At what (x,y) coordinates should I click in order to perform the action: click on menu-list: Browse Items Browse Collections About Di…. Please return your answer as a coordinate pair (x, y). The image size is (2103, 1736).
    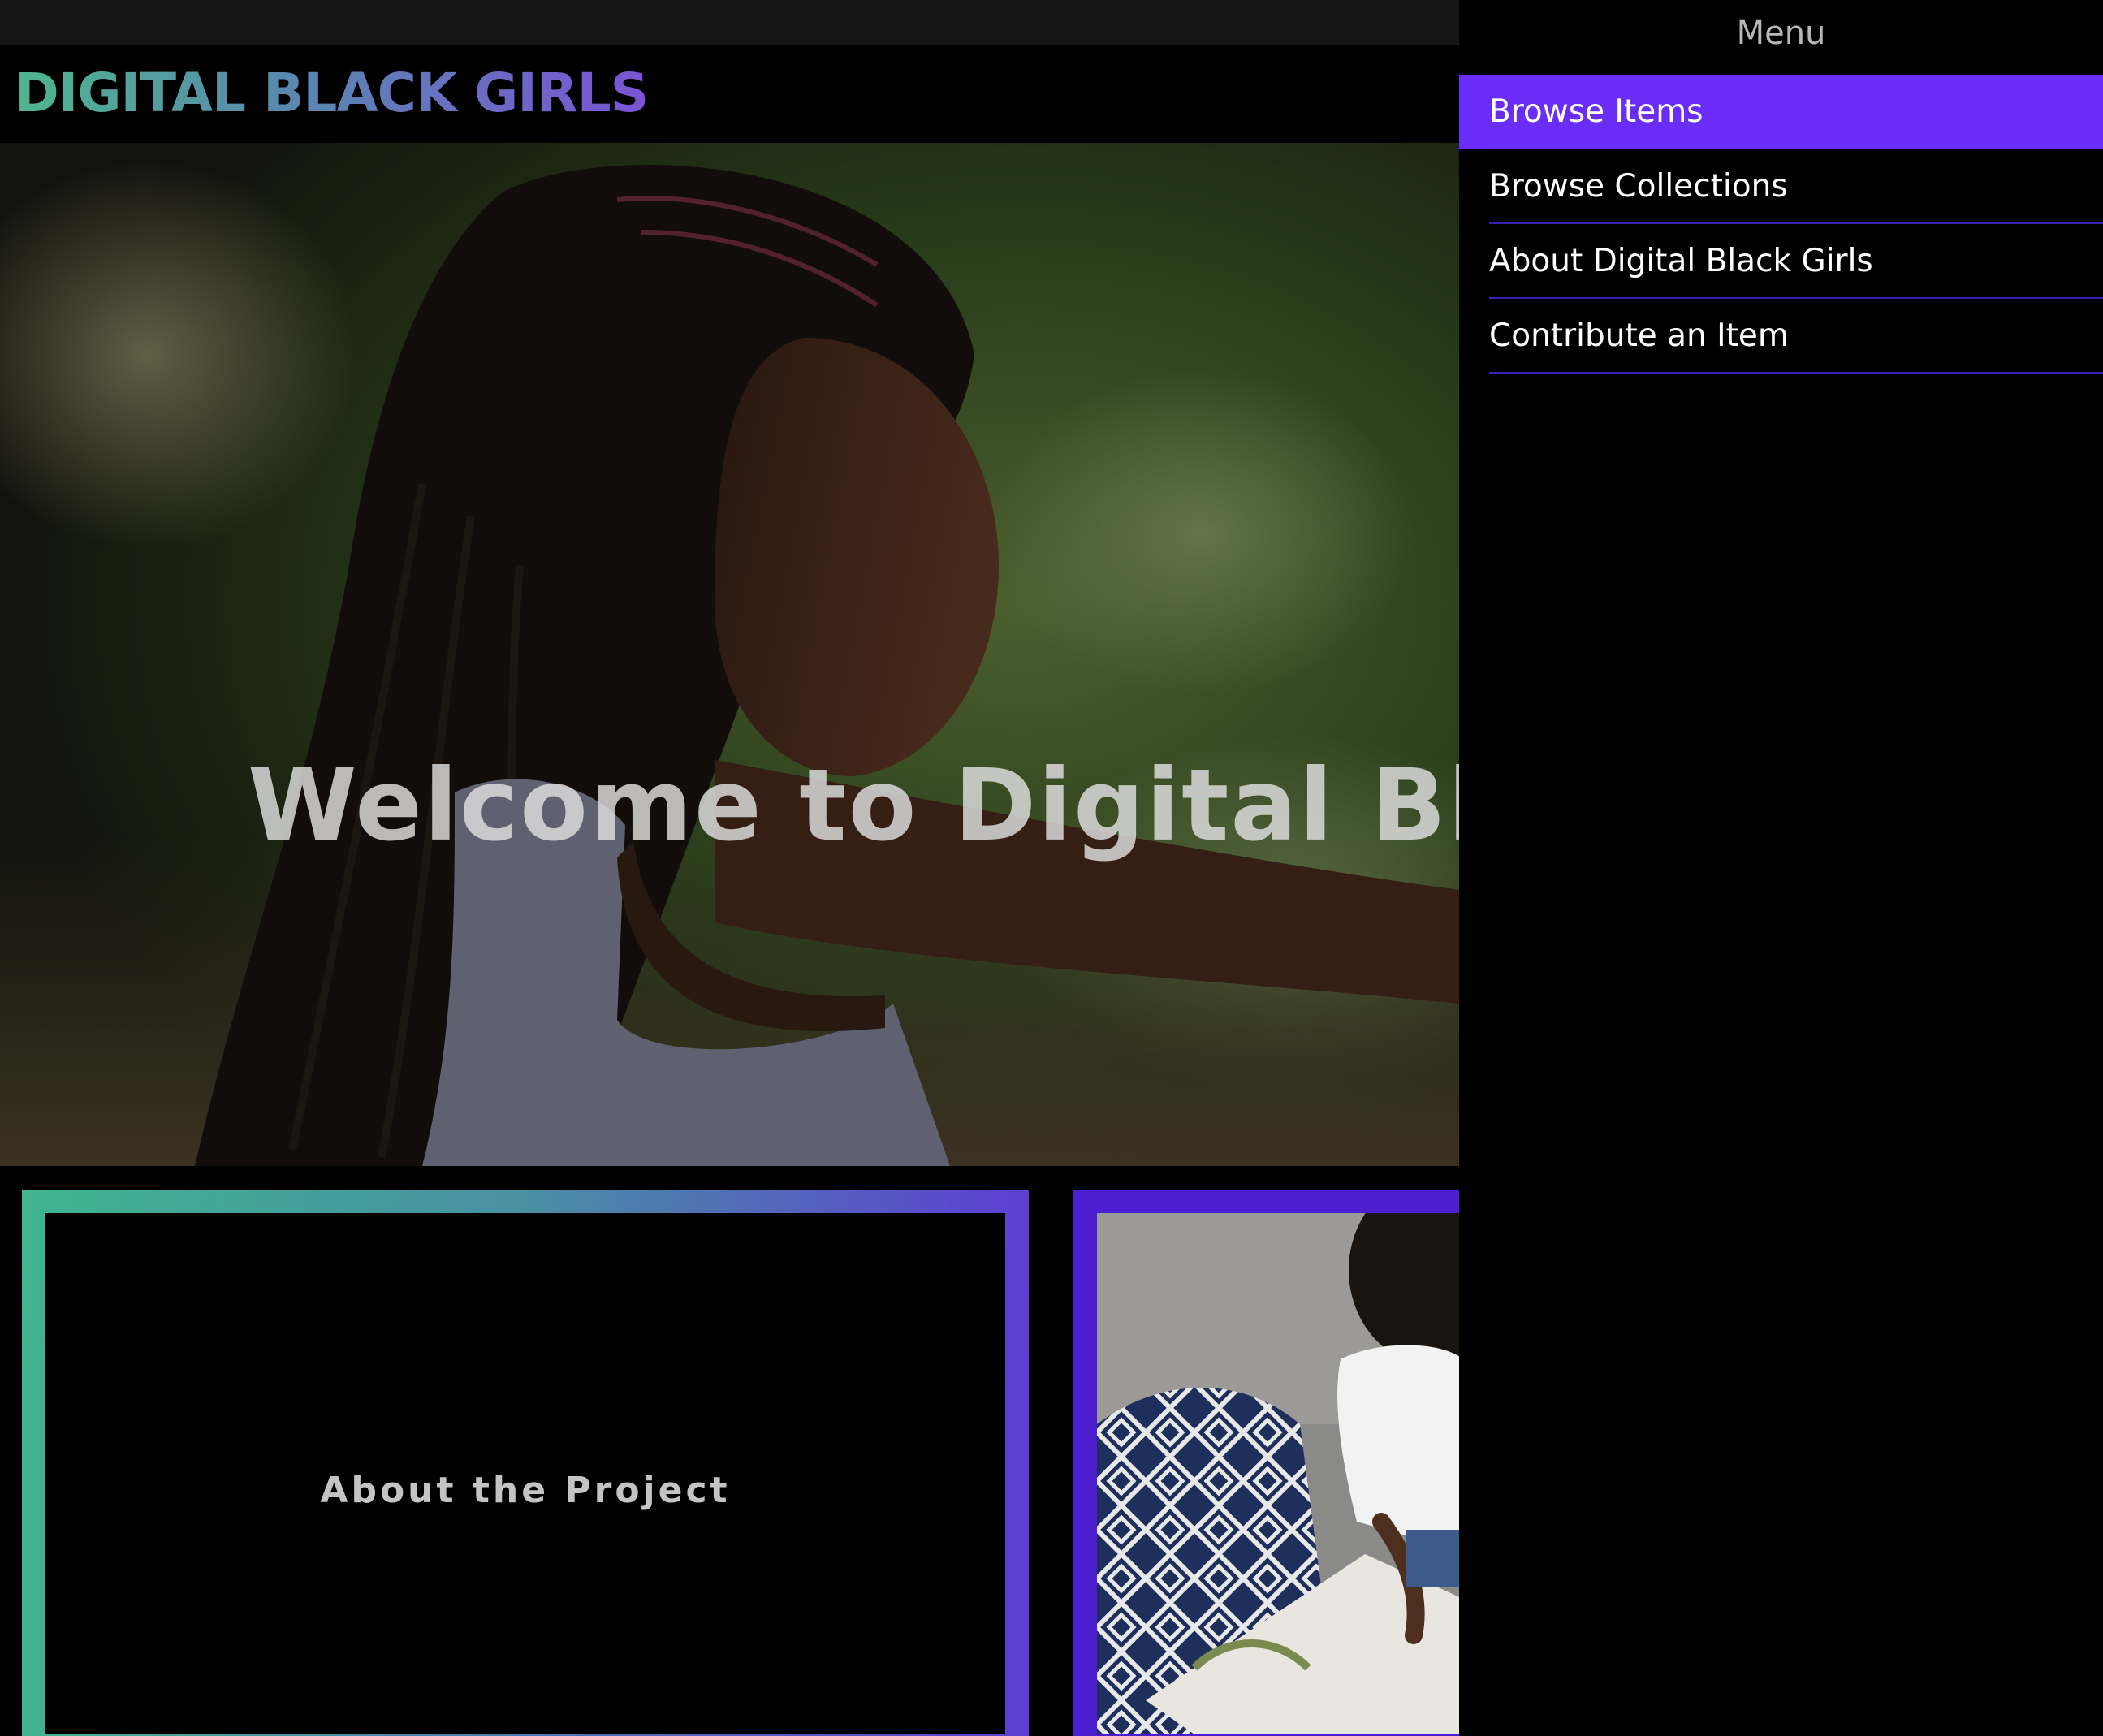
    Looking at the image, I should click on (1781, 224).